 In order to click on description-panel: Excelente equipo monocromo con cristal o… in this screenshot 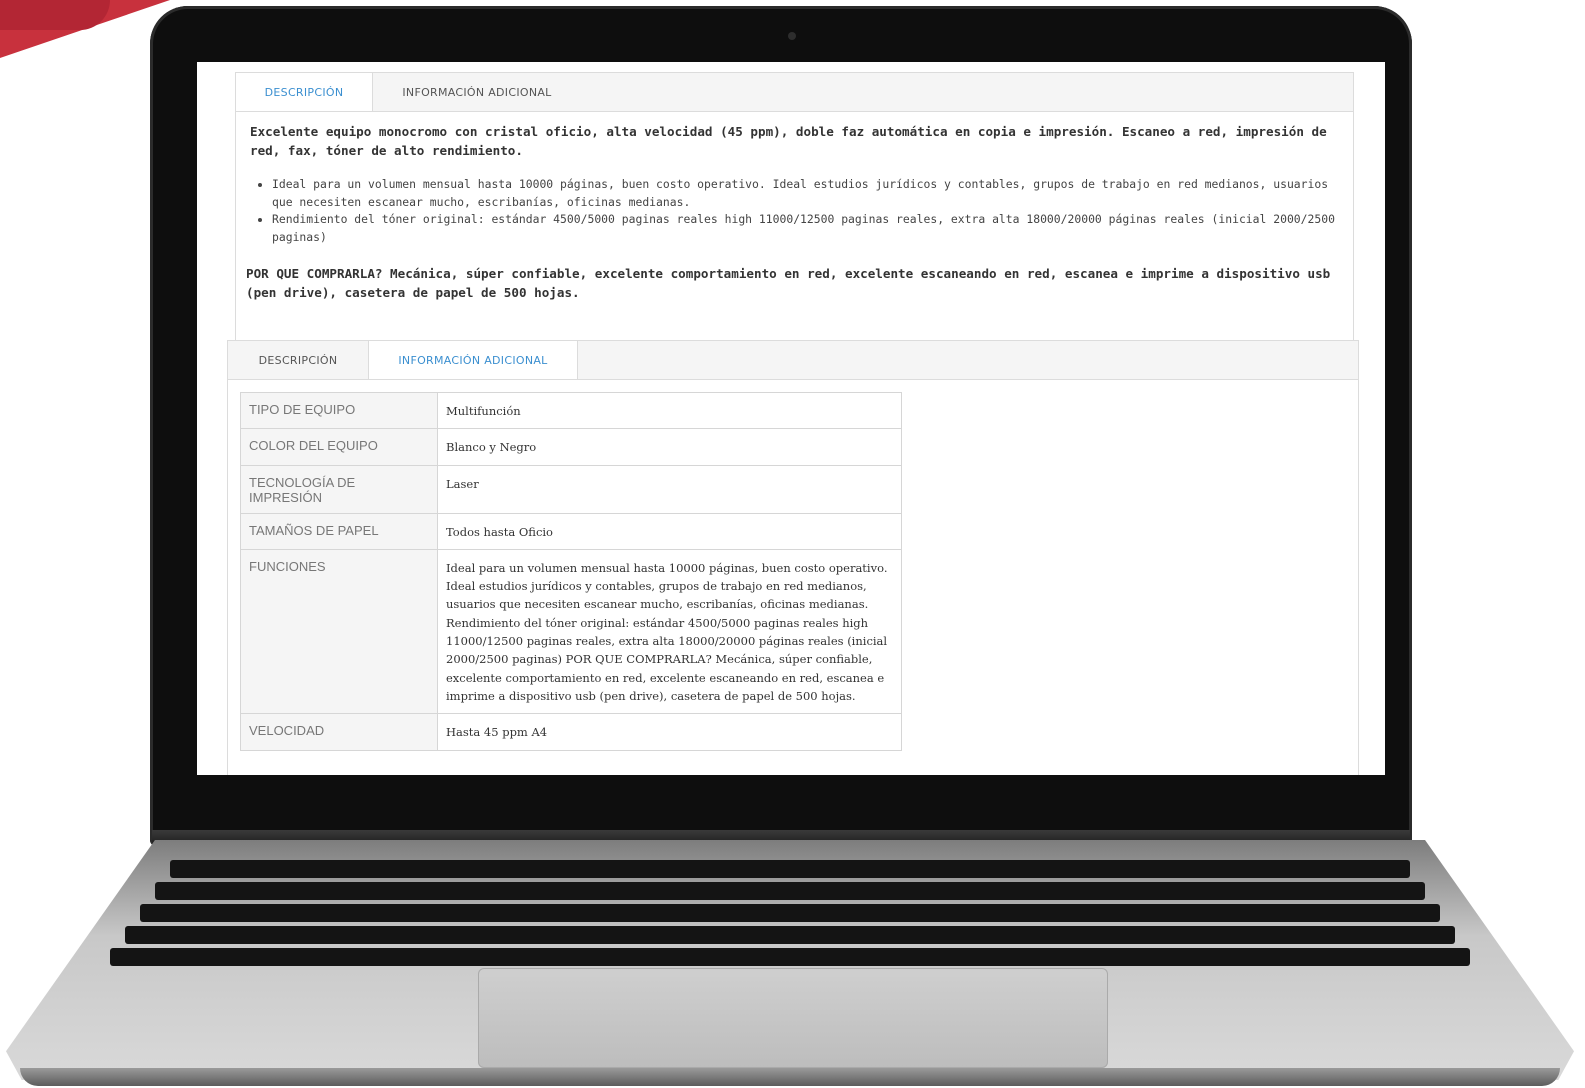, I will do `click(794, 225)`.